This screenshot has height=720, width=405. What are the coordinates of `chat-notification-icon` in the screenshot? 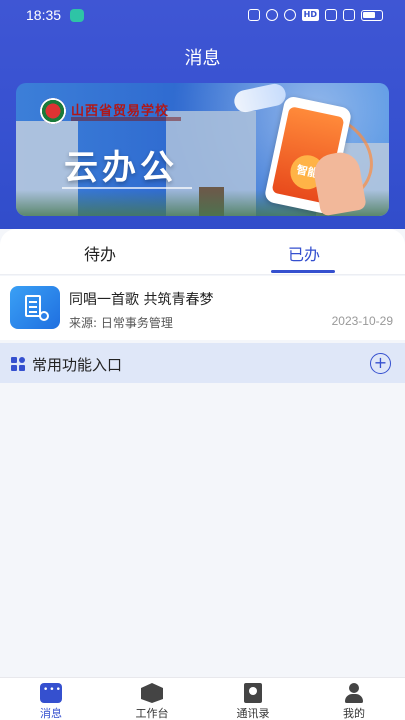 It's located at (77, 15).